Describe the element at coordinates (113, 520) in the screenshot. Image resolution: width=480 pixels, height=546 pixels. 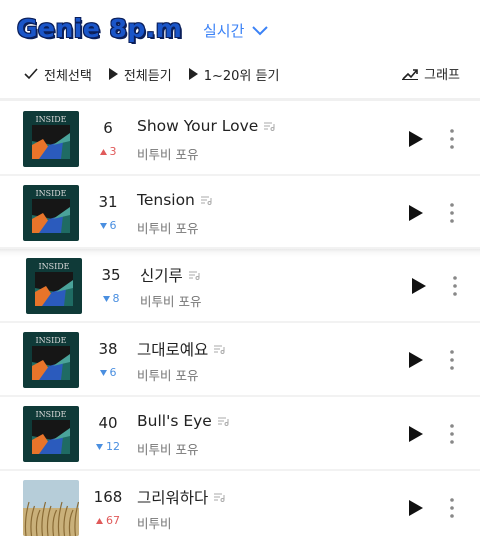
I see `rank-change-value: 67` at that location.